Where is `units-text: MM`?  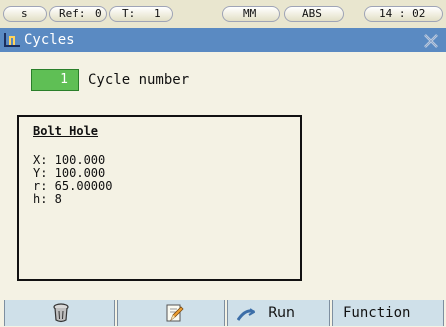 units-text: MM is located at coordinates (250, 13).